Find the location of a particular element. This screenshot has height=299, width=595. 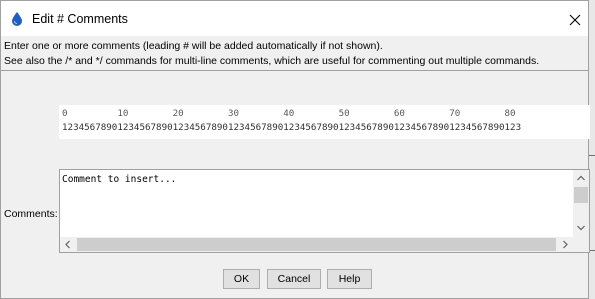

chevron-right-icon is located at coordinates (565, 244).